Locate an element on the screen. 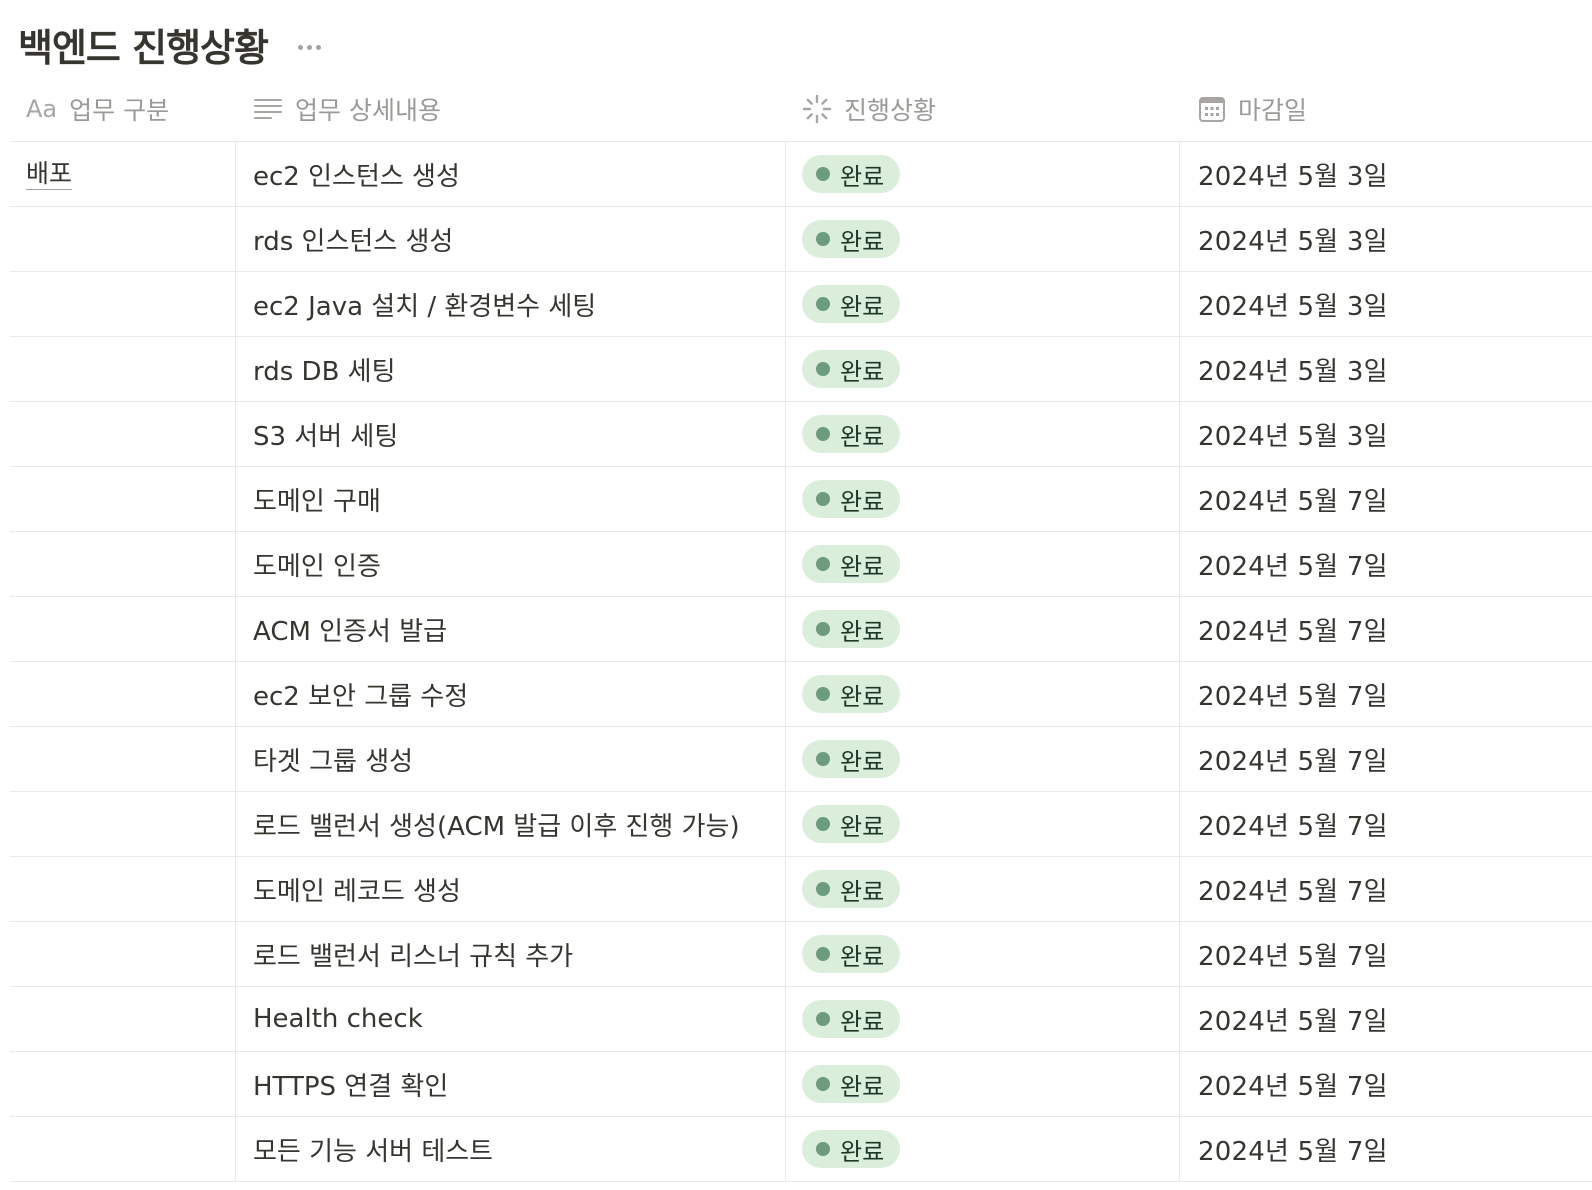  table-row: Health check 완료 2024년 5월 7일 is located at coordinates (801, 1019).